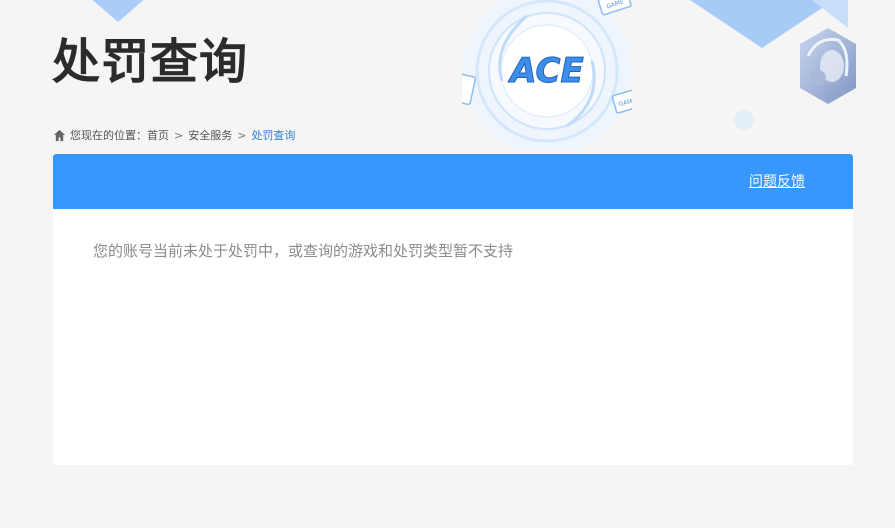 This screenshot has height=528, width=895. Describe the element at coordinates (210, 135) in the screenshot. I see `breadcrumb-item-security-services: 安全服务` at that location.